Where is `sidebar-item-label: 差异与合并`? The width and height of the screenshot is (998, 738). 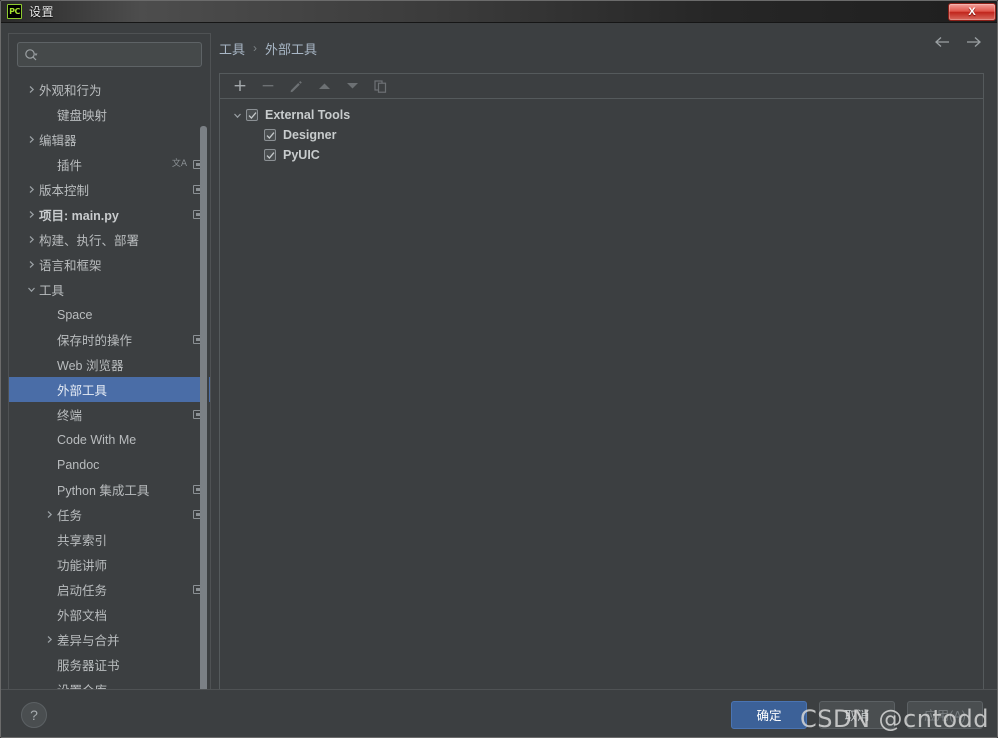 sidebar-item-label: 差异与合并 is located at coordinates (88, 641).